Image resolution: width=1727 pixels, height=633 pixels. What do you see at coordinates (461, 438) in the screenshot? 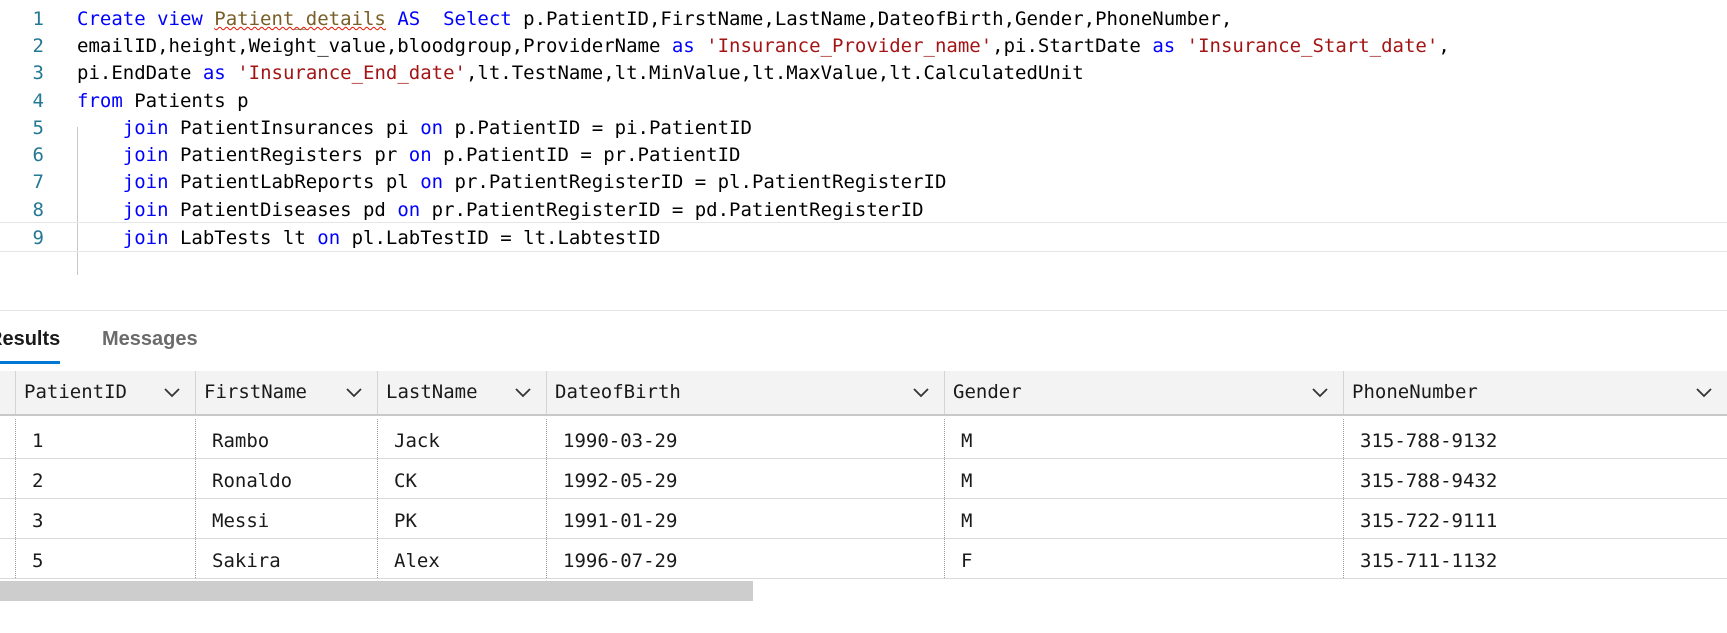
I see `table-cell: Jack` at bounding box center [461, 438].